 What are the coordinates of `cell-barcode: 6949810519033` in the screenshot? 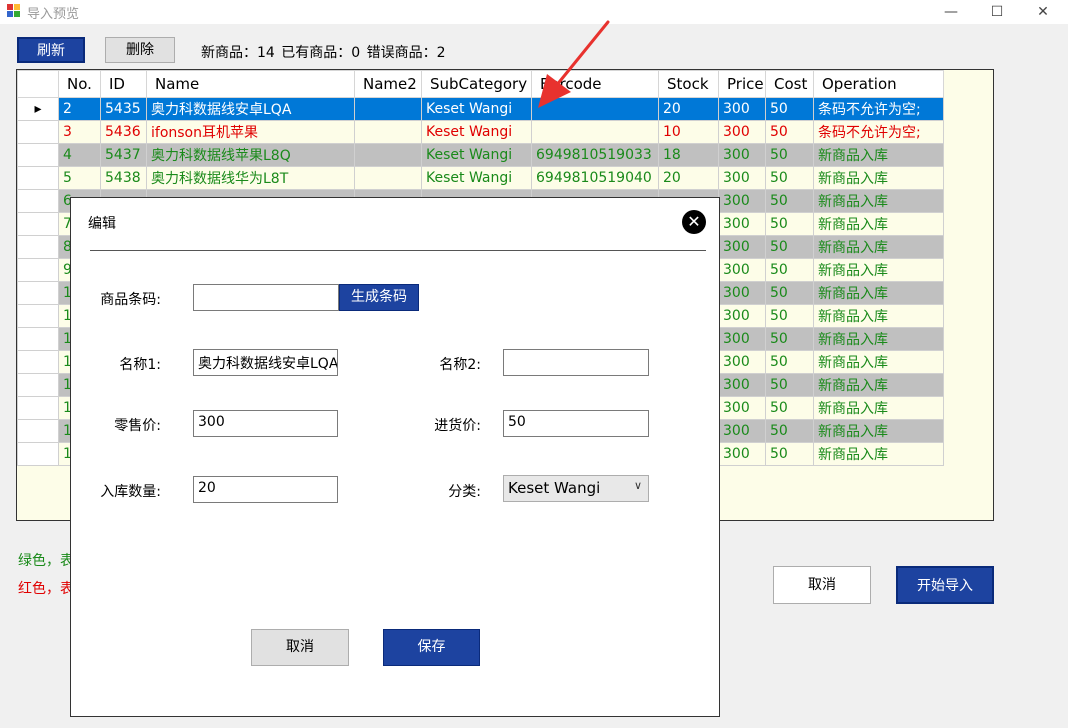 It's located at (595, 155).